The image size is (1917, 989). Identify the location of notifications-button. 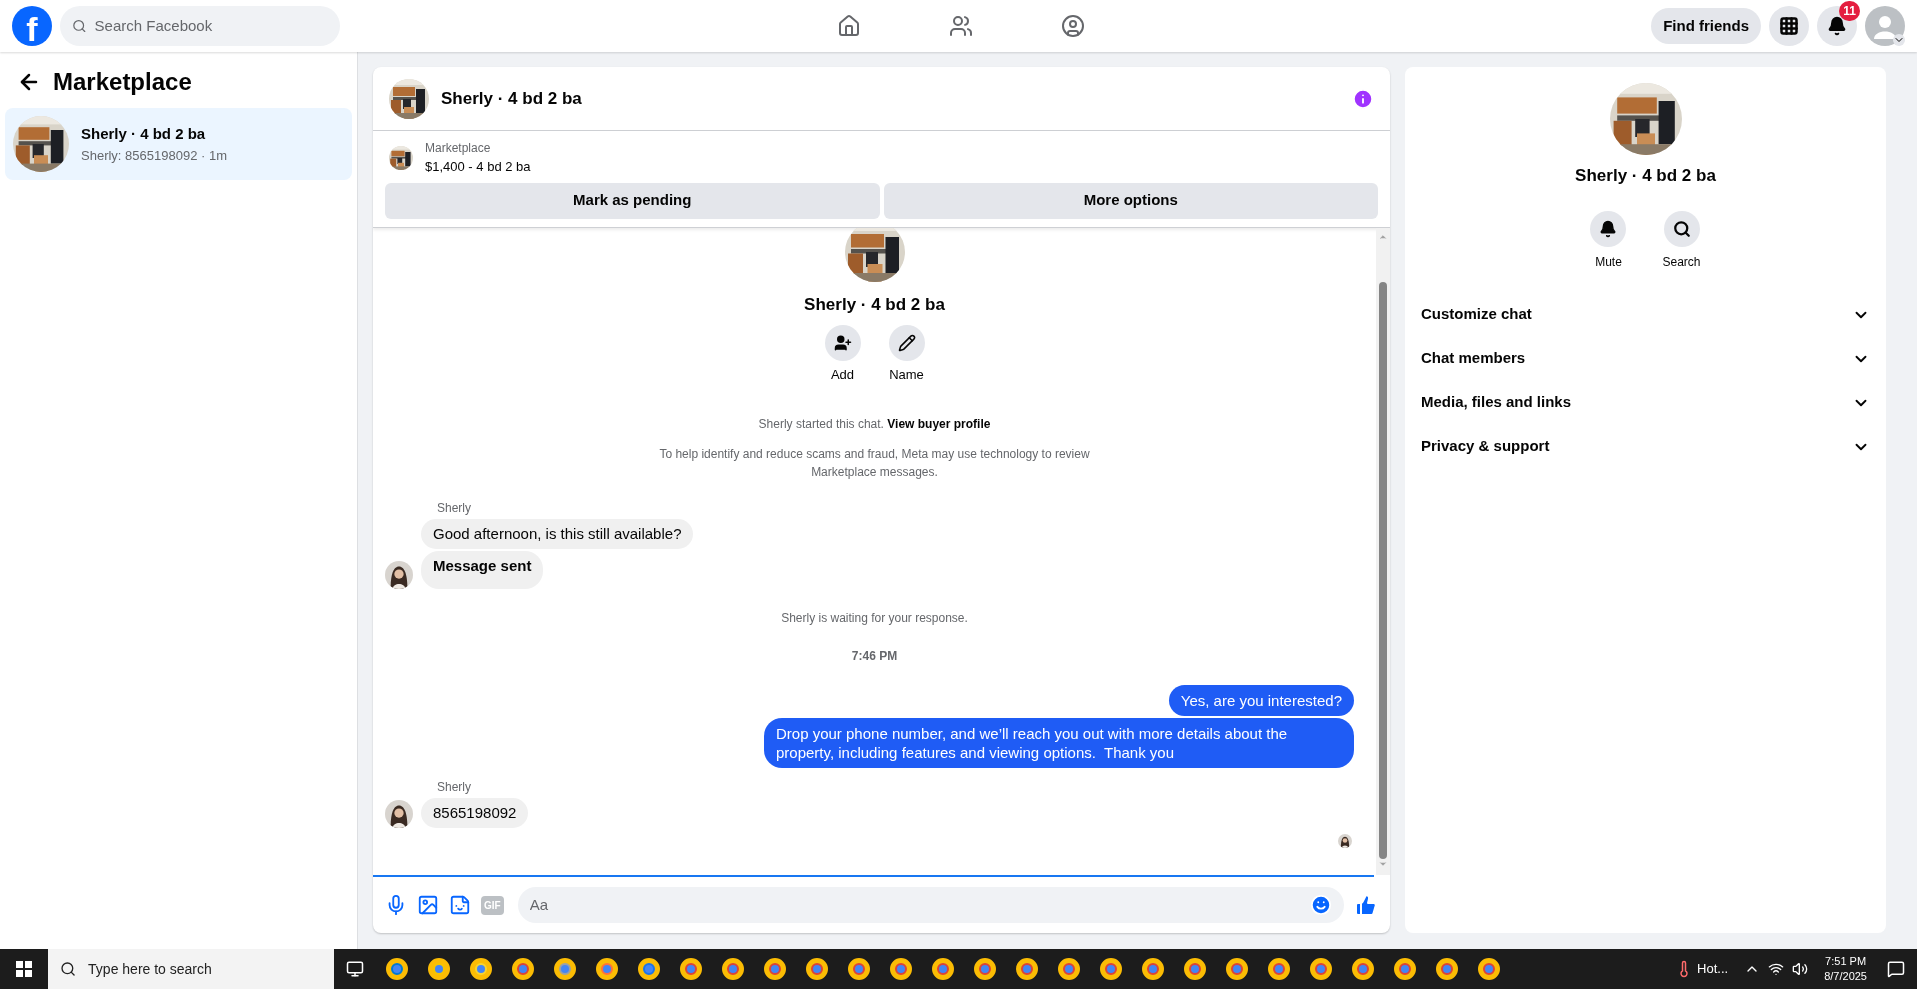
(1837, 26).